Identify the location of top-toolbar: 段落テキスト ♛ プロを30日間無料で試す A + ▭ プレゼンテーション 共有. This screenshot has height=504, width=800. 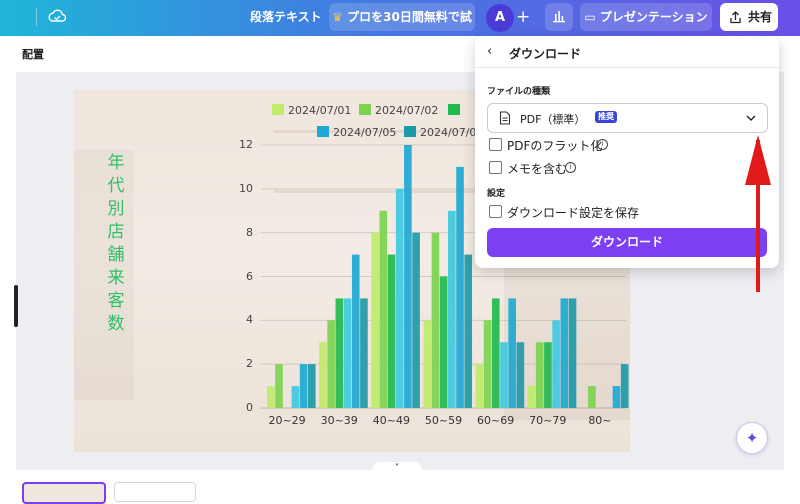
(400, 26).